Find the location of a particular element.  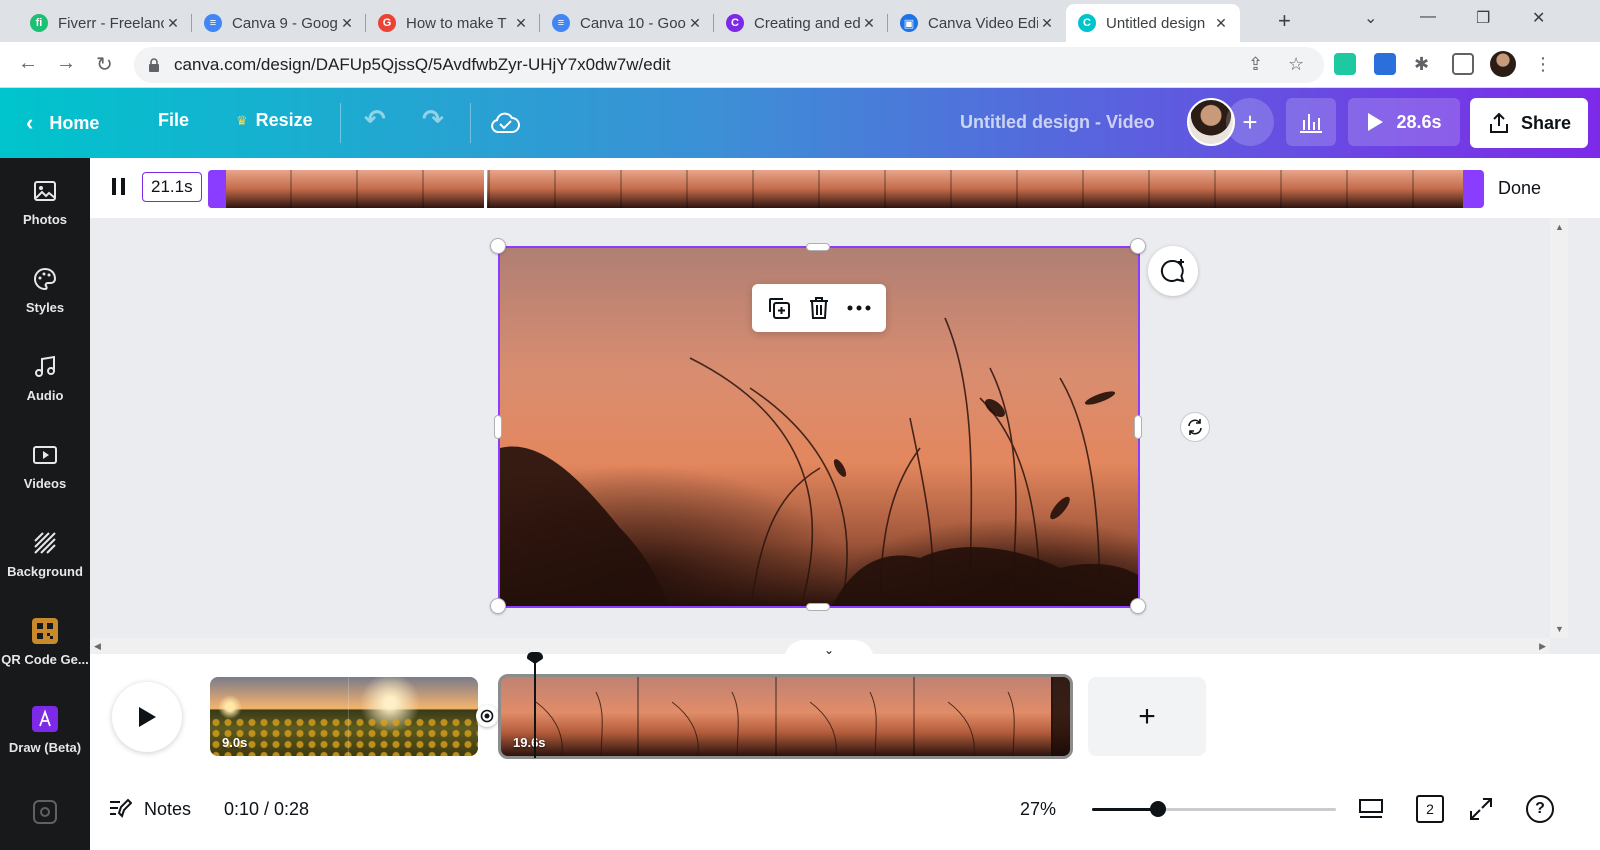

collapse-timeline-button: ⌄ is located at coordinates (829, 650).